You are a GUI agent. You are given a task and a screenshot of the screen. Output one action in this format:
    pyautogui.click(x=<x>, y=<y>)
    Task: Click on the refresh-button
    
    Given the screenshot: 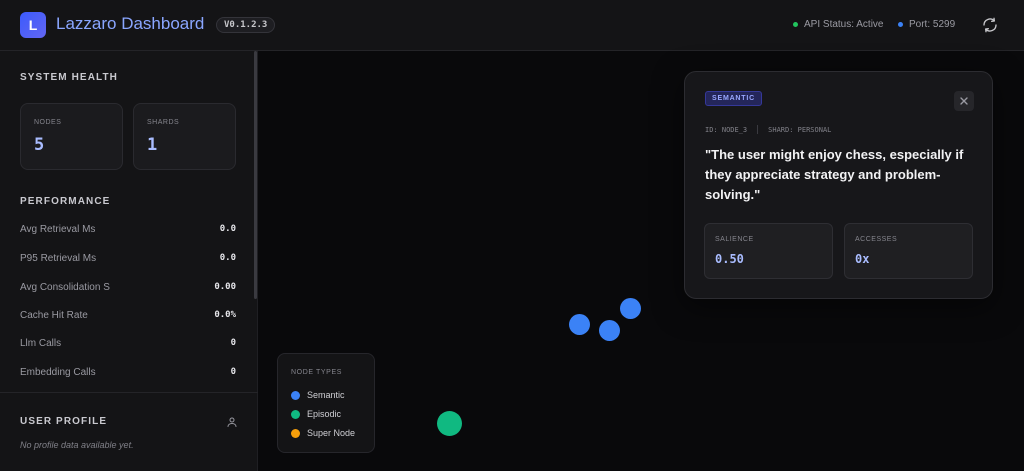 What is the action you would take?
    pyautogui.click(x=990, y=25)
    